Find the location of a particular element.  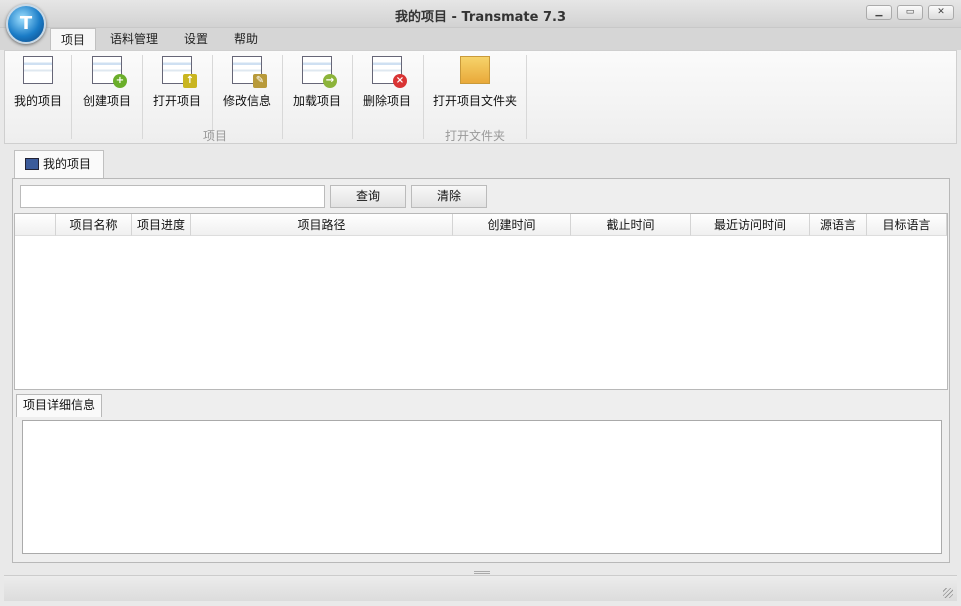

column-header-path: 项目路径 is located at coordinates (322, 225).